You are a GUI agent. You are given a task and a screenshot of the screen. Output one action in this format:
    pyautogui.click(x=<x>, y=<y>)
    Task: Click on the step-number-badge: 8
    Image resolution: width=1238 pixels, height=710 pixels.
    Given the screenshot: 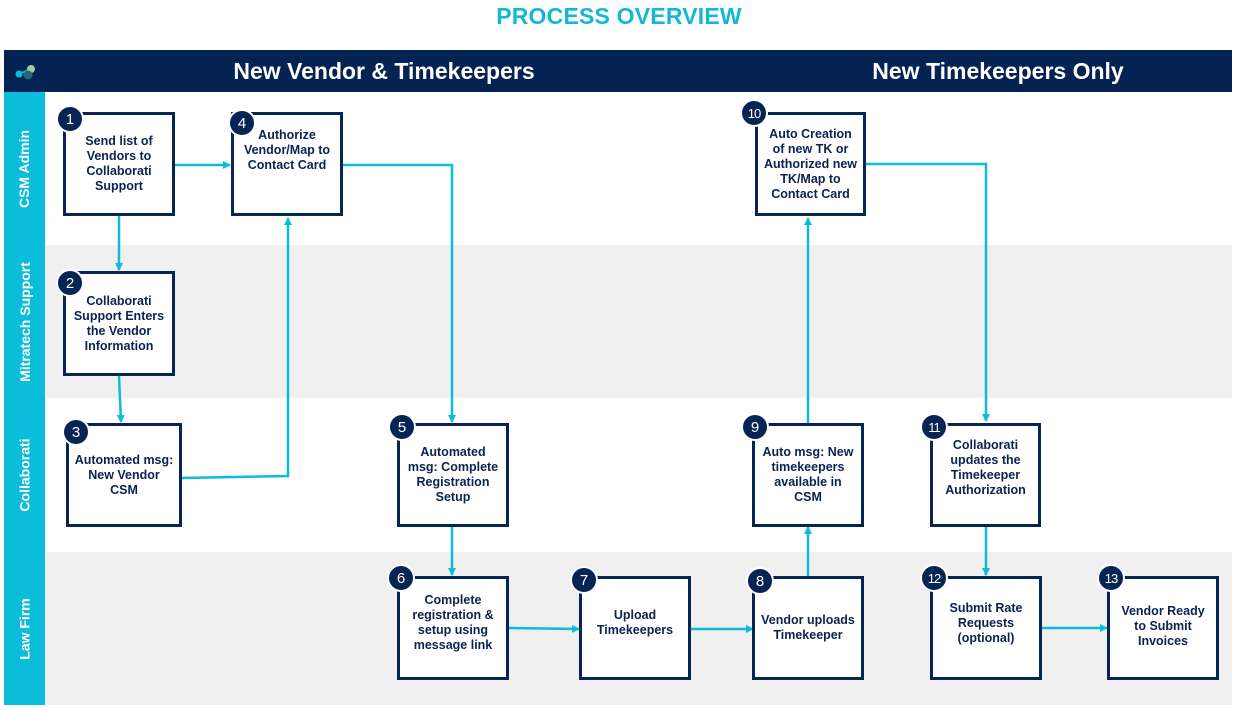 What is the action you would take?
    pyautogui.click(x=760, y=581)
    